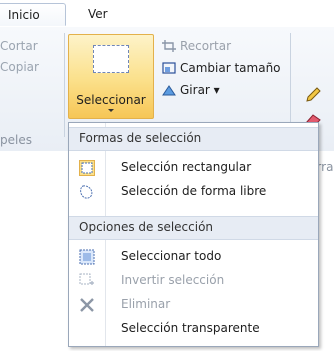 This screenshot has height=351, width=334. Describe the element at coordinates (186, 167) in the screenshot. I see `menu-item-label: Selección rectangular` at that location.